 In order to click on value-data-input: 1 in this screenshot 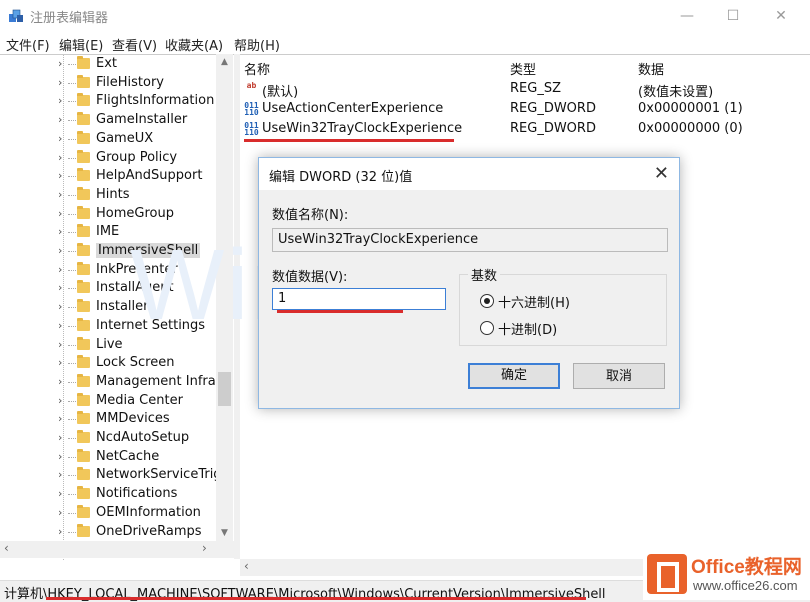, I will do `click(359, 299)`.